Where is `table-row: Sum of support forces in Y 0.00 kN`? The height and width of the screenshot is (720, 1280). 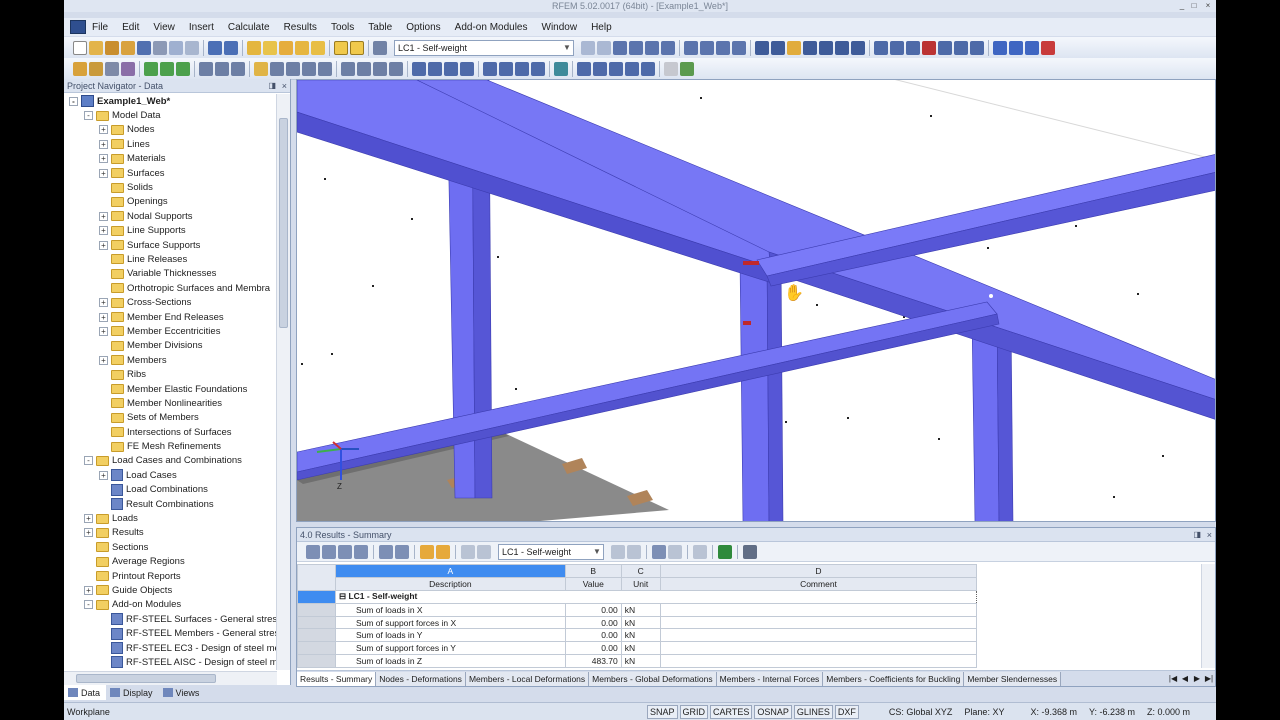 table-row: Sum of support forces in Y 0.00 kN is located at coordinates (750, 648).